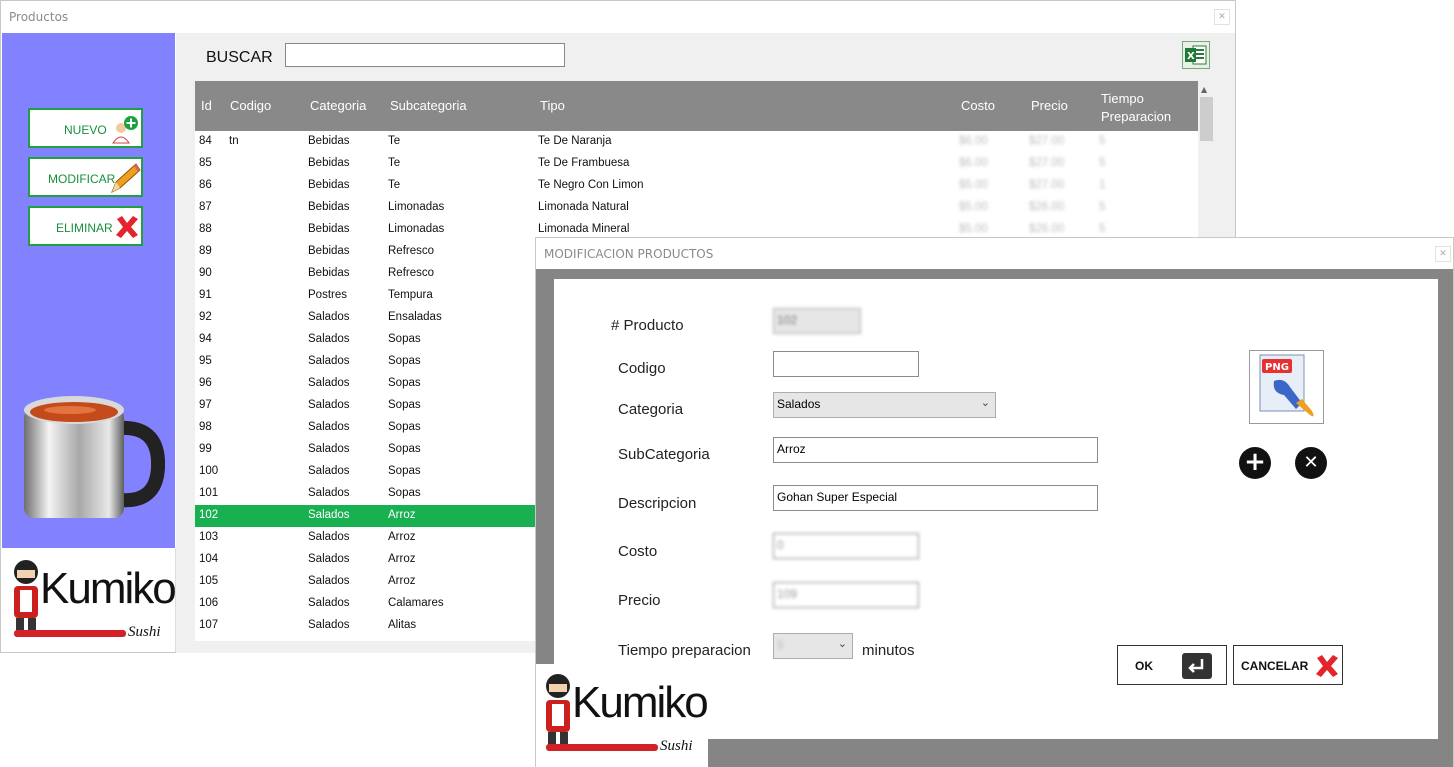 This screenshot has width=1454, height=767. I want to click on cell-subcategoria: Ensaladas, so click(415, 317).